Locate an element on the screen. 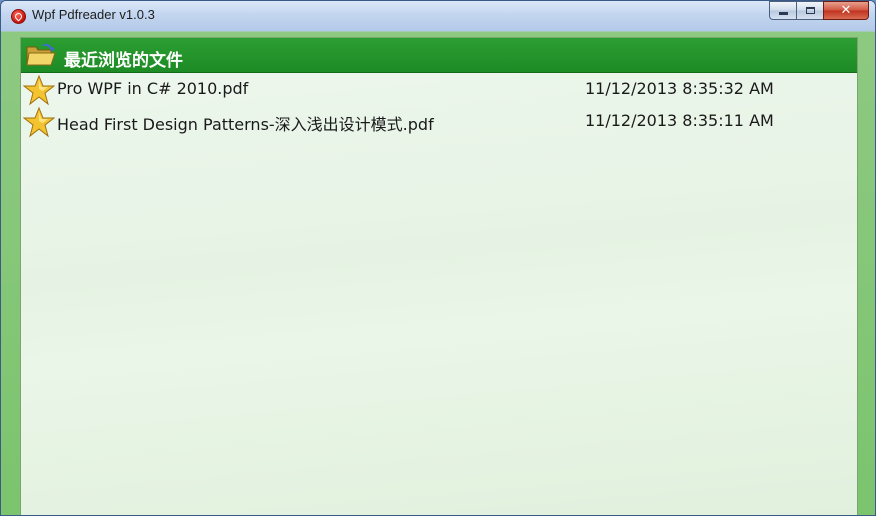  close-button: ✕ is located at coordinates (846, 10).